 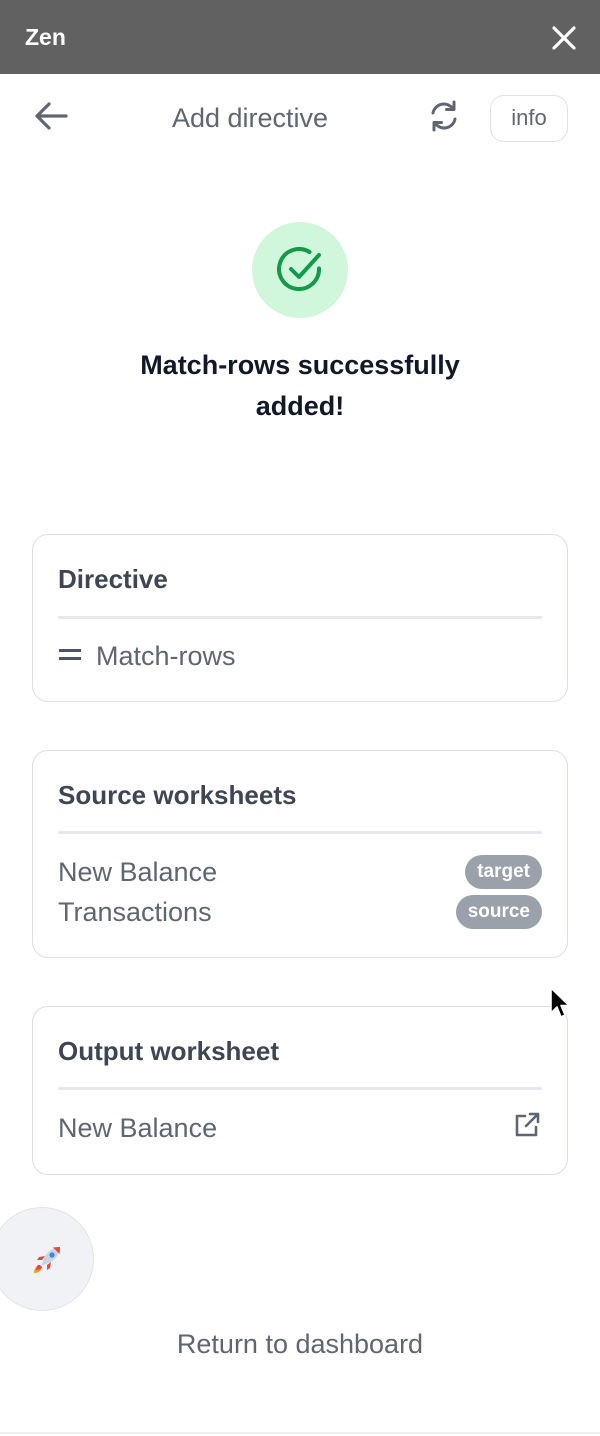 I want to click on close-icon, so click(x=564, y=38).